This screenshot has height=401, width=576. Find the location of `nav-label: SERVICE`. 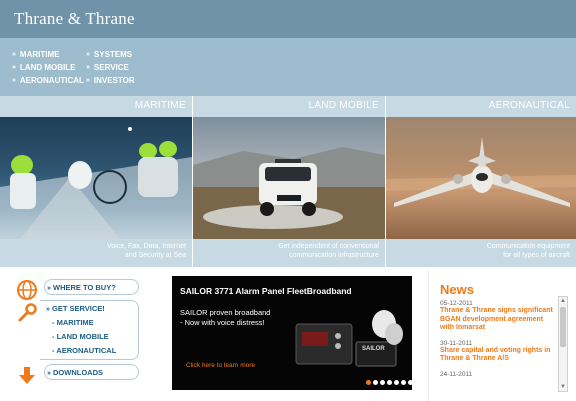

nav-label: SERVICE is located at coordinates (111, 67).